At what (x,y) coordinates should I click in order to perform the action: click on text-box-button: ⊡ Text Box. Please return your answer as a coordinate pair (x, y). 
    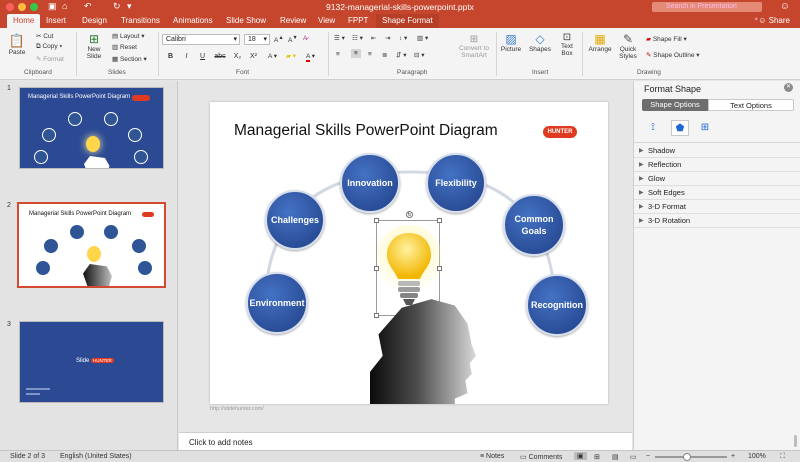
    Looking at the image, I should click on (567, 44).